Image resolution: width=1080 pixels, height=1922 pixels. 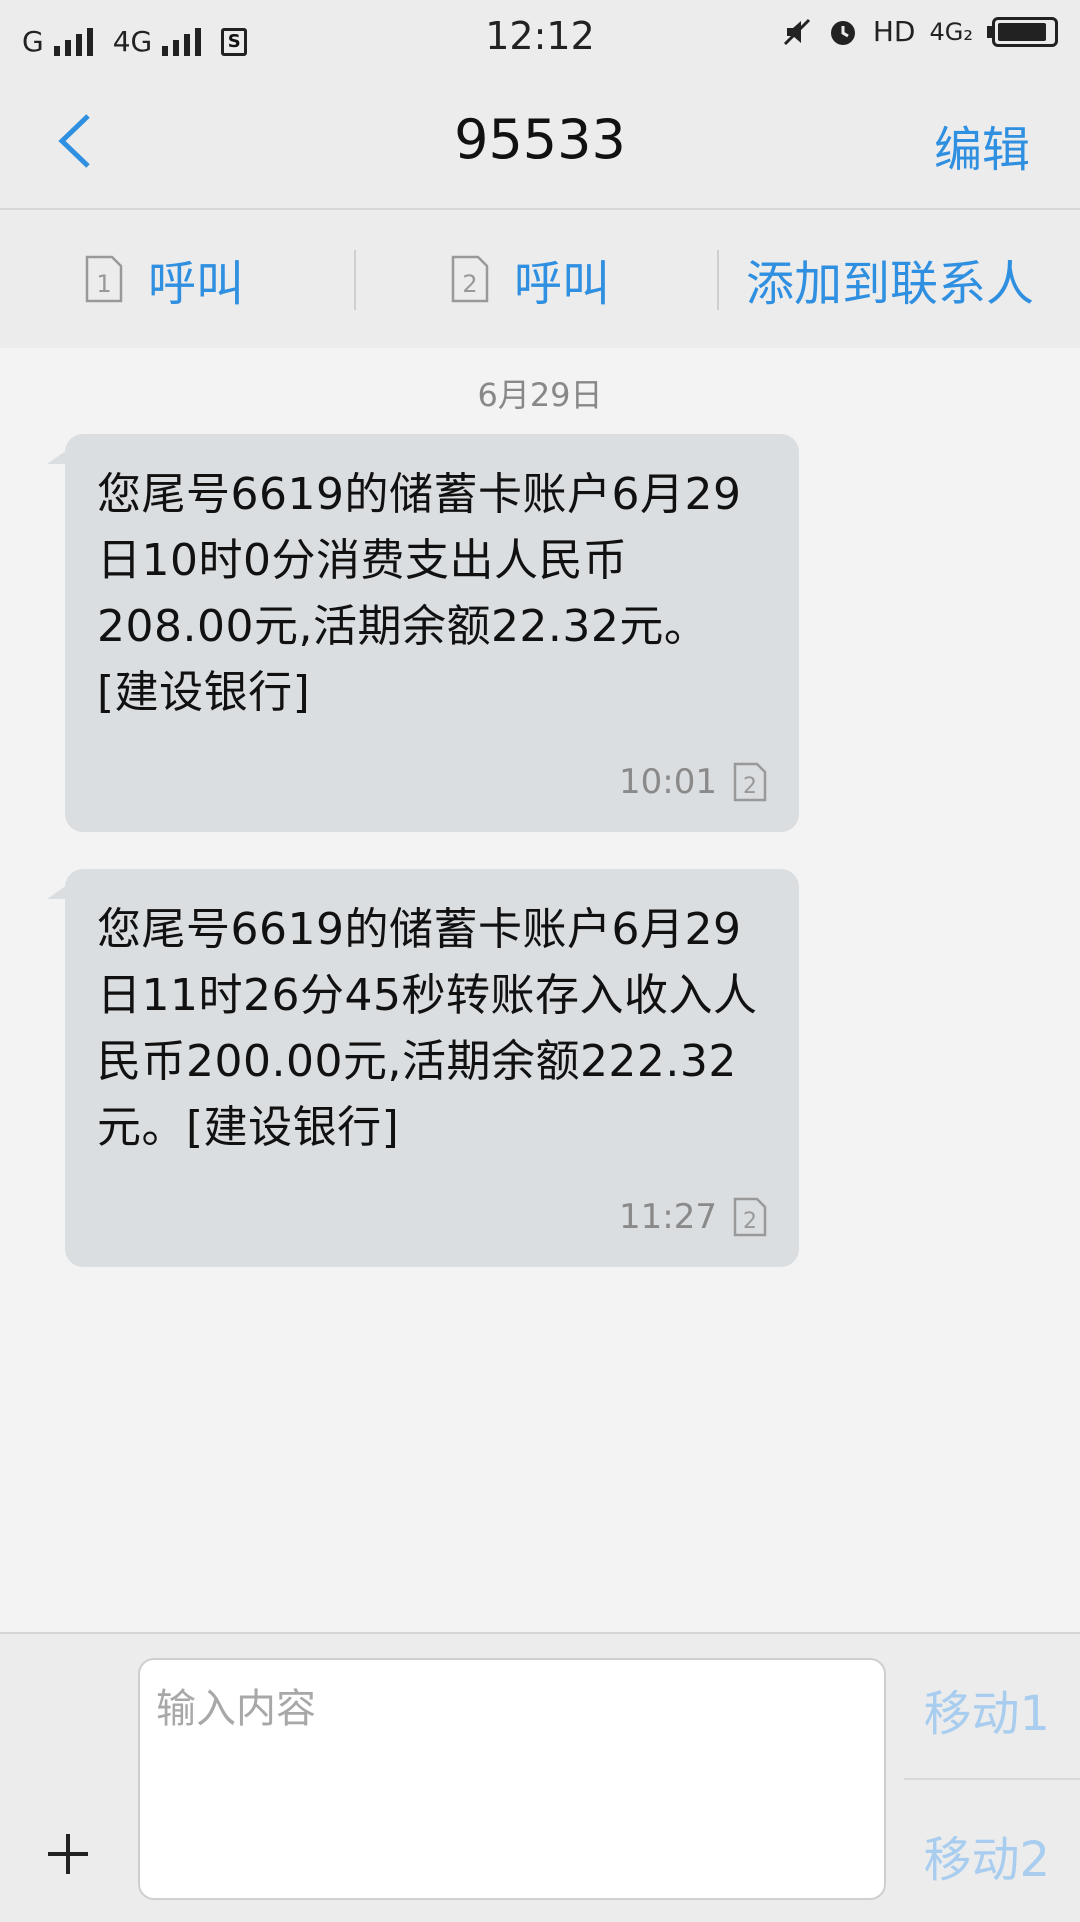 I want to click on status-bar: G 4G S 12:12 HD 4G₂, so click(x=540, y=38).